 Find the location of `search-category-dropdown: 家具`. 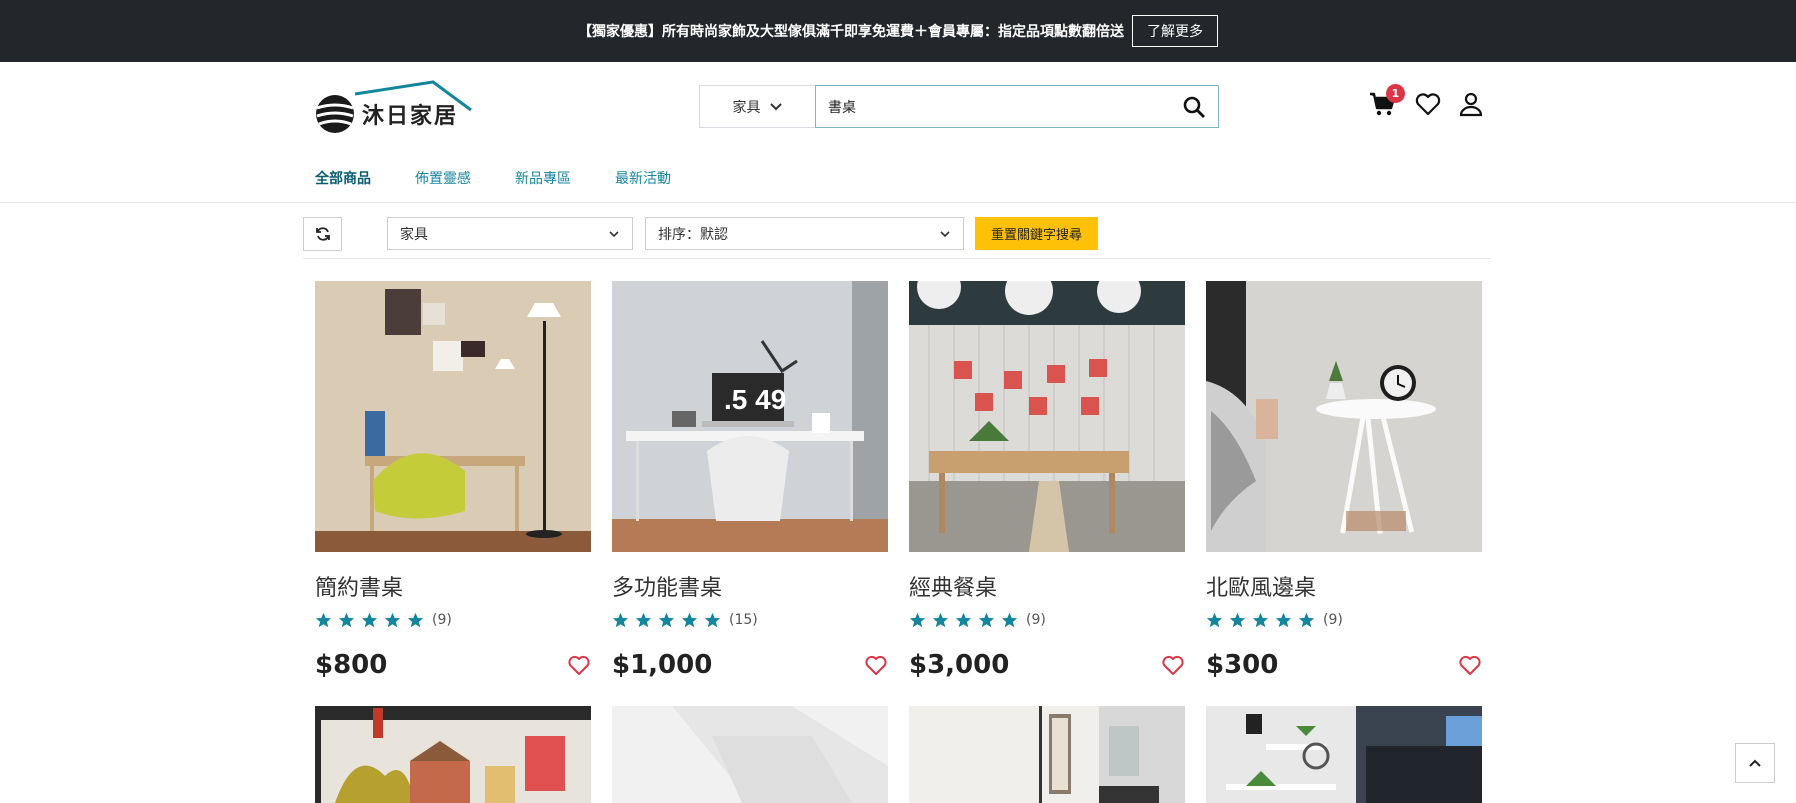

search-category-dropdown: 家具 is located at coordinates (757, 106).